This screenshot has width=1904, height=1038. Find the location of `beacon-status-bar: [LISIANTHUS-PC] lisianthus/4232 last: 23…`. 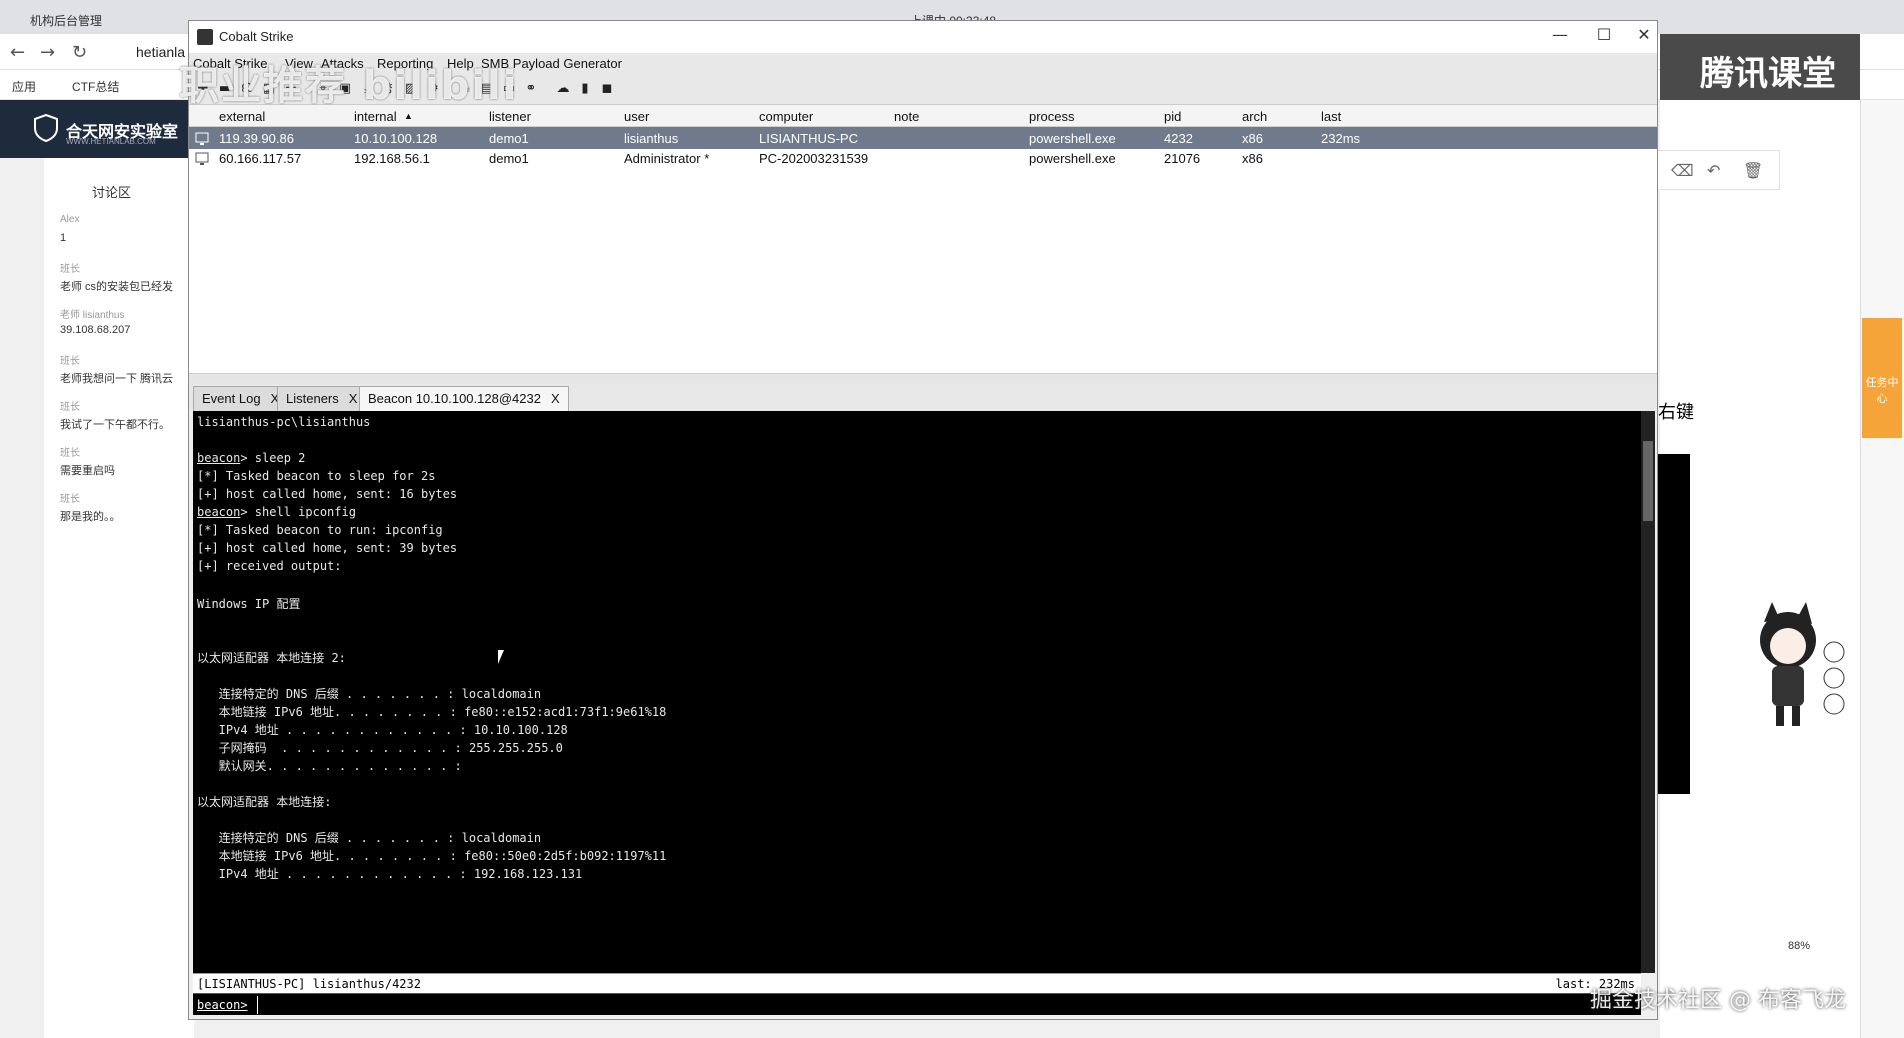

beacon-status-bar: [LISIANTHUS-PC] lisianthus/4232 last: 23… is located at coordinates (917, 983).